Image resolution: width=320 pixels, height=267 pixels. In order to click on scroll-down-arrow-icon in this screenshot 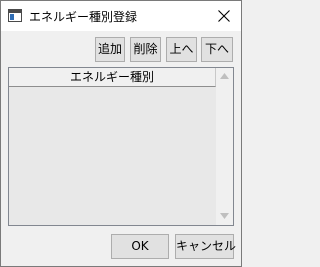, I will do `click(224, 216)`.